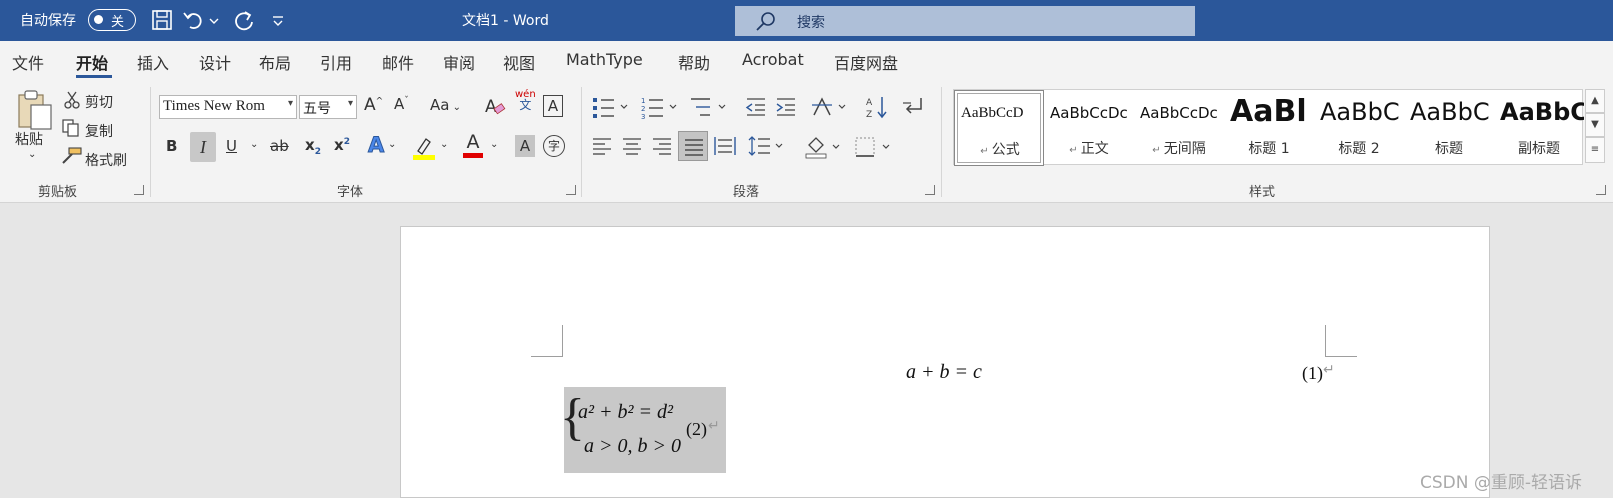 Image resolution: width=1613 pixels, height=498 pixels. Describe the element at coordinates (768, 146) in the screenshot. I see `line-spacing-icon` at that location.